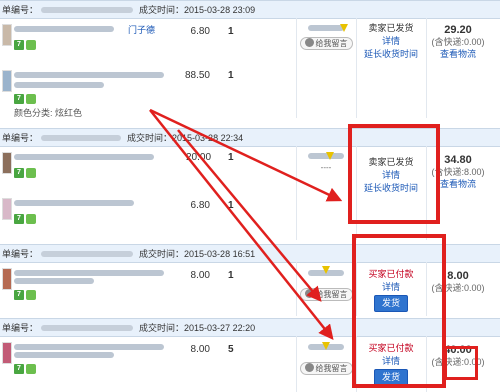  Describe the element at coordinates (48, 113) in the screenshot. I see `product-variant: 颜色分类: 炫红色` at that location.